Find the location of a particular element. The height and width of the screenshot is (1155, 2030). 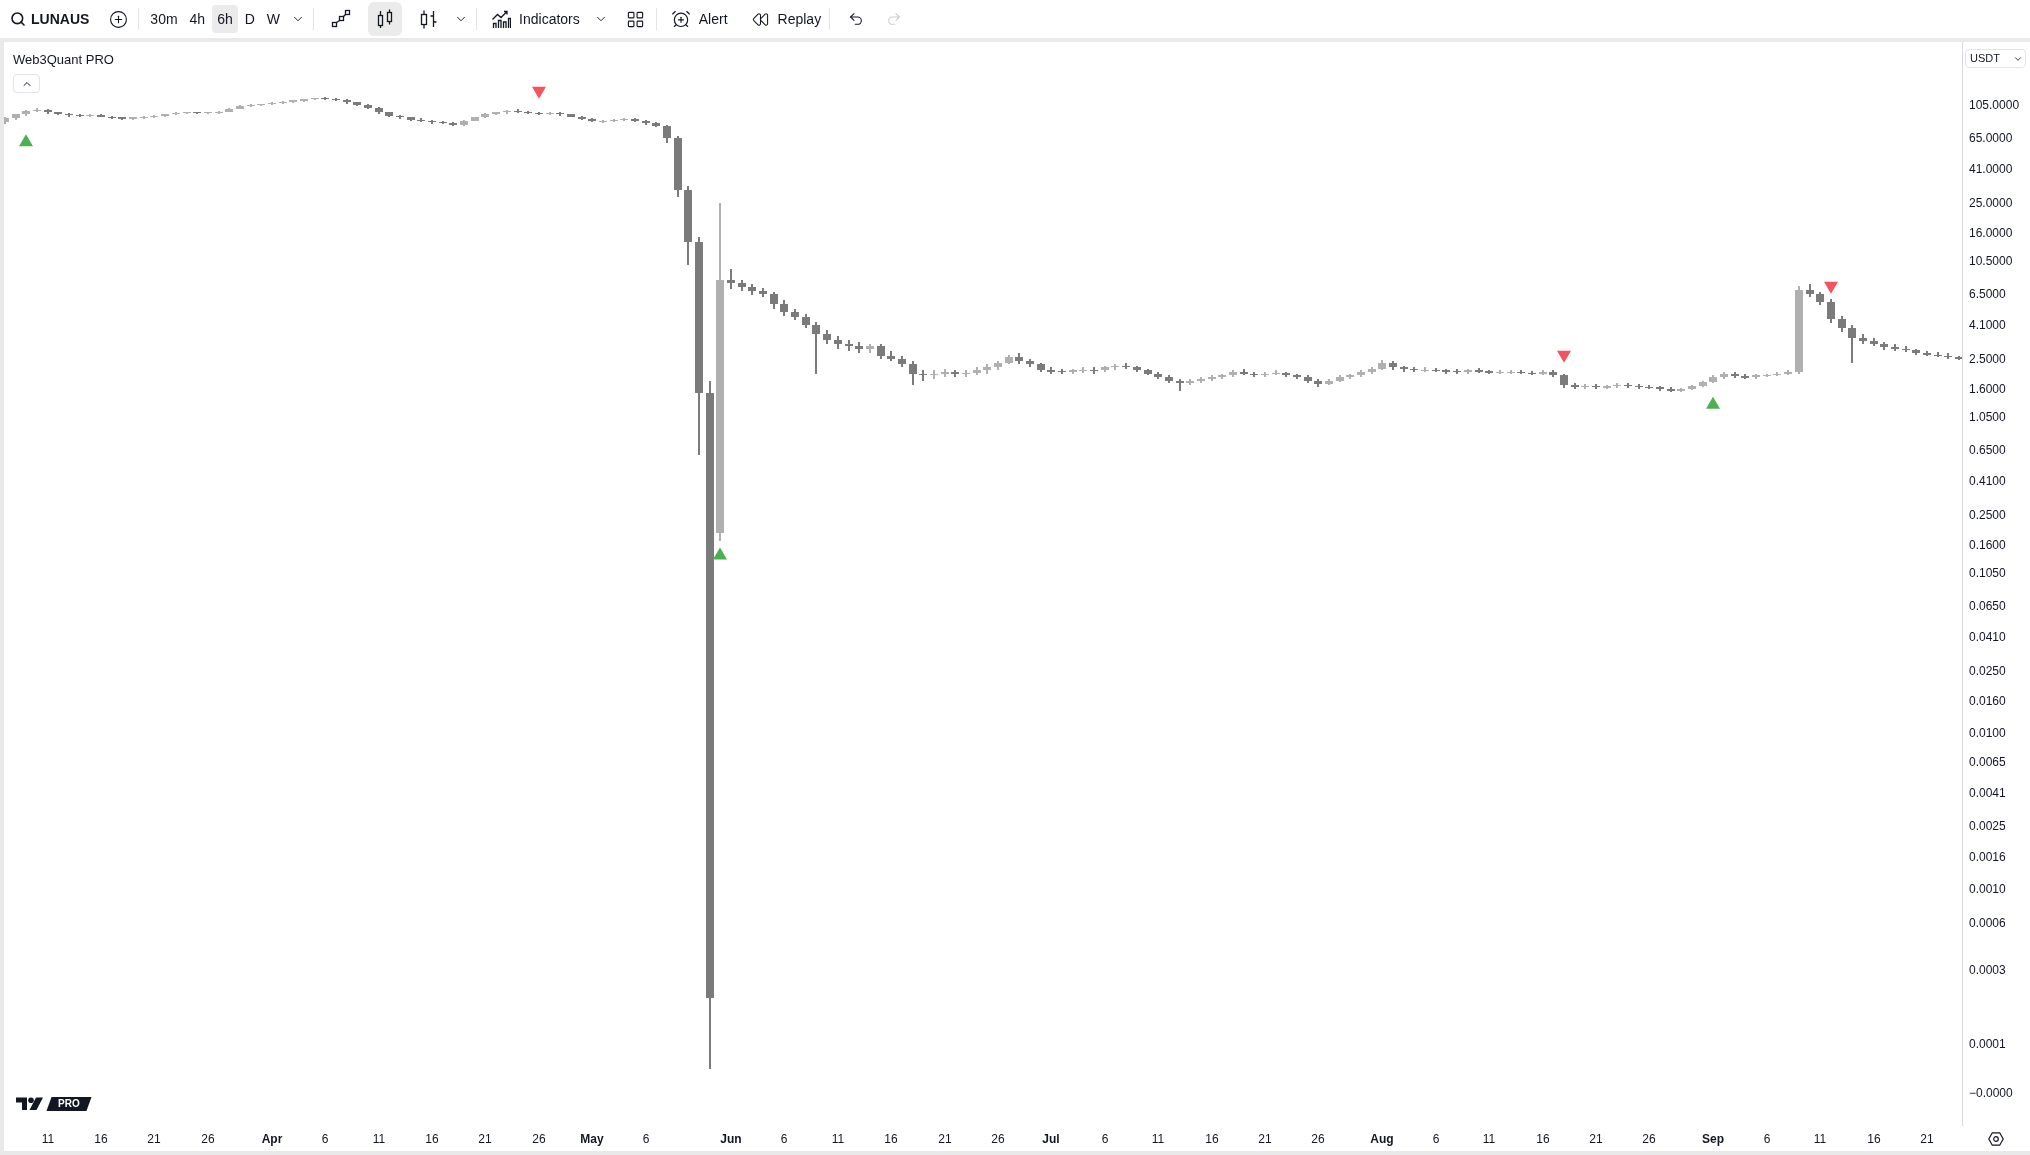

price-axis-label: 0.0650 is located at coordinates (1987, 605).